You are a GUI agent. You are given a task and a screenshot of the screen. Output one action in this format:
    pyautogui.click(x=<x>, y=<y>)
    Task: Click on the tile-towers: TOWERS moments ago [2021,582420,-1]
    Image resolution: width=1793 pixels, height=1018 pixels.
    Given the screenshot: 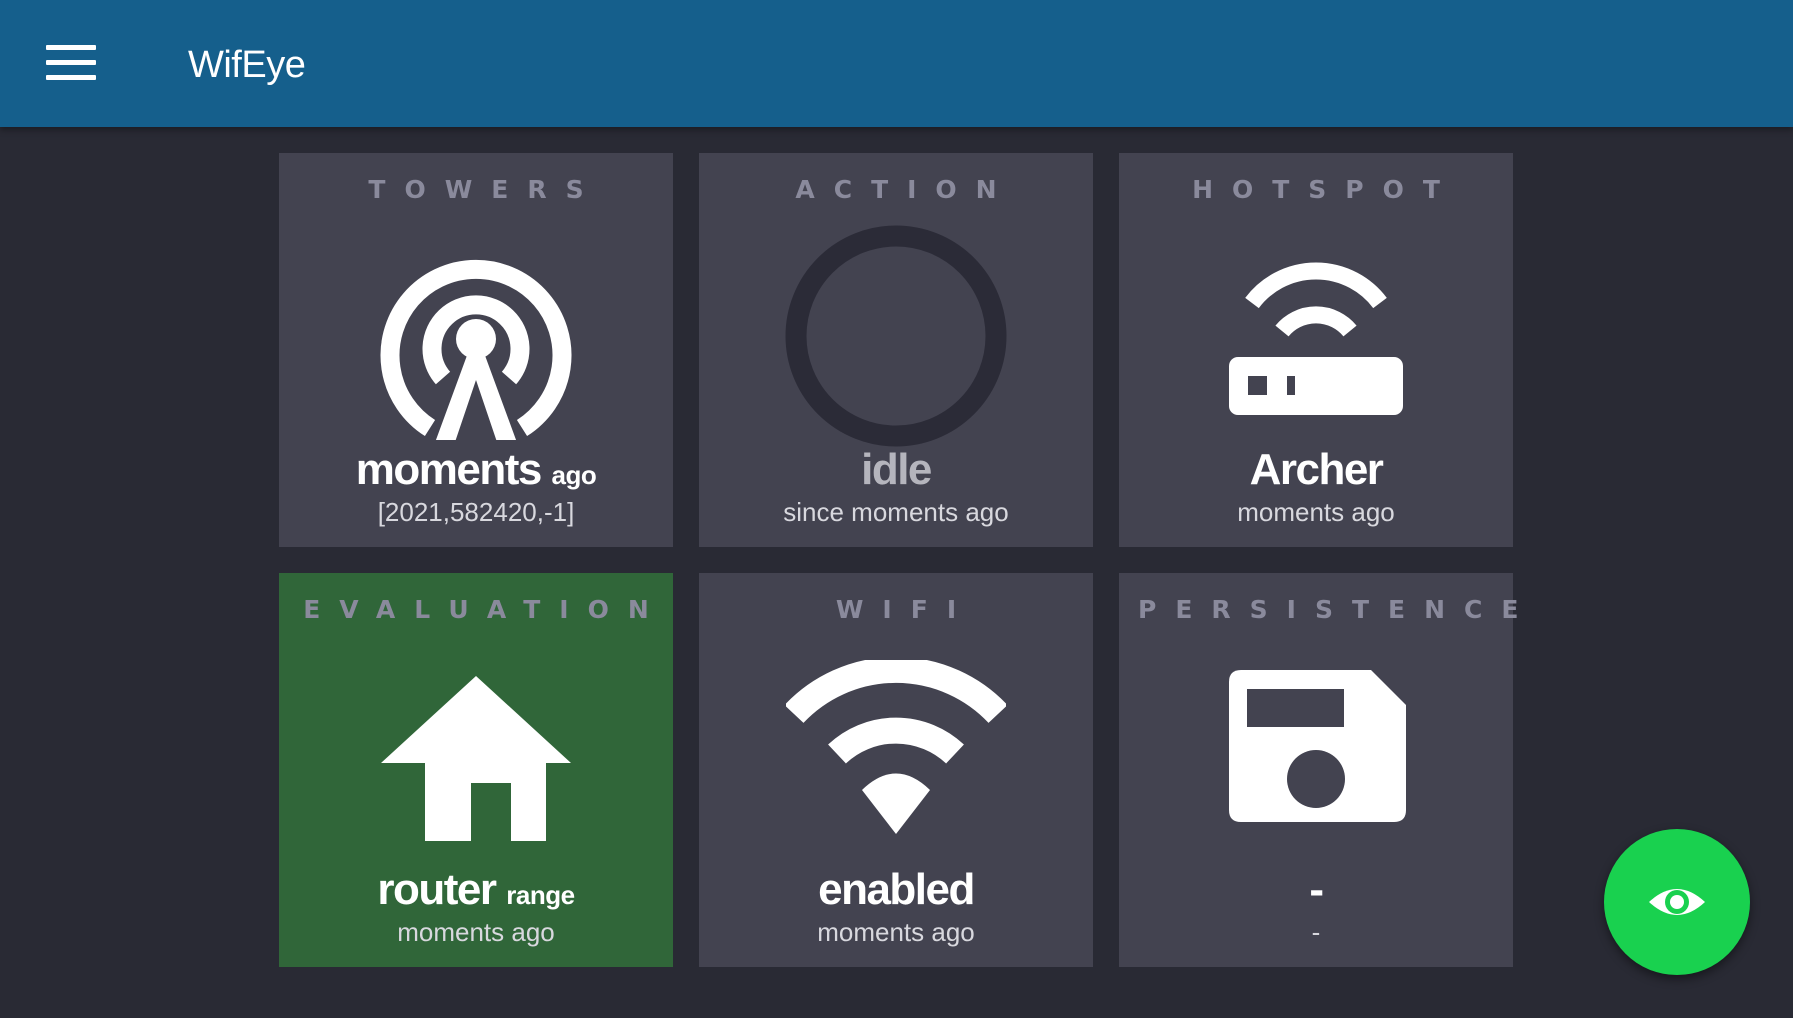 What is the action you would take?
    pyautogui.click(x=476, y=350)
    